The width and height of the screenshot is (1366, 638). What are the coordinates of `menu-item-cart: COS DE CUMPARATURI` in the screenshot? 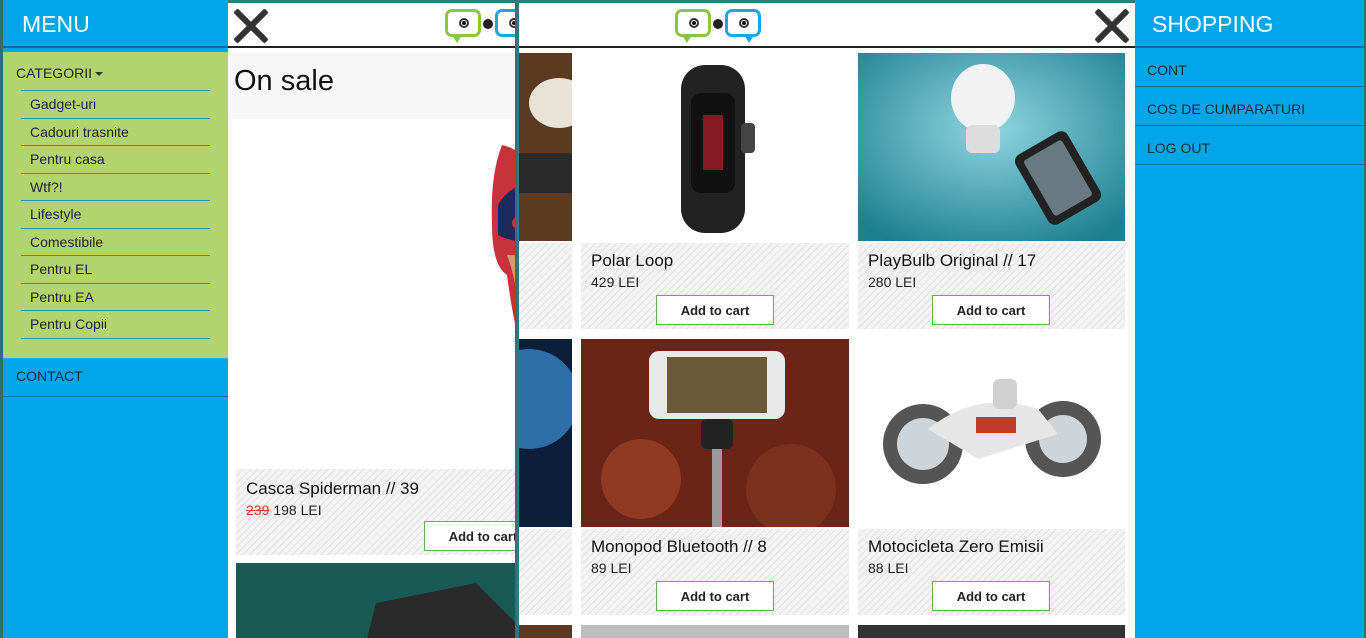 It's located at (1249, 106).